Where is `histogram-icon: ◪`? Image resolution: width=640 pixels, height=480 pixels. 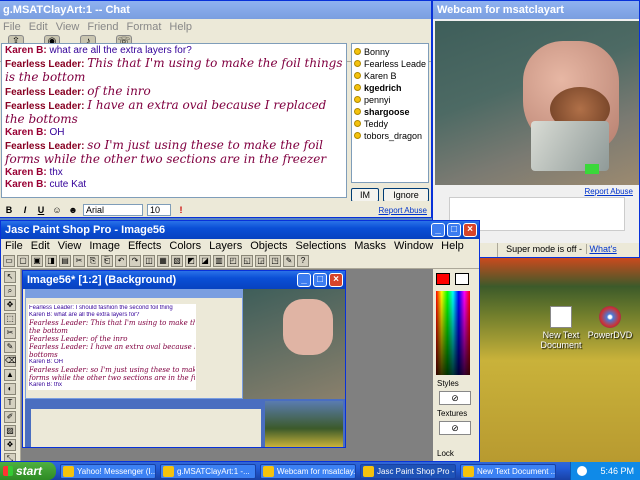
histogram-icon: ◪ is located at coordinates (205, 260).